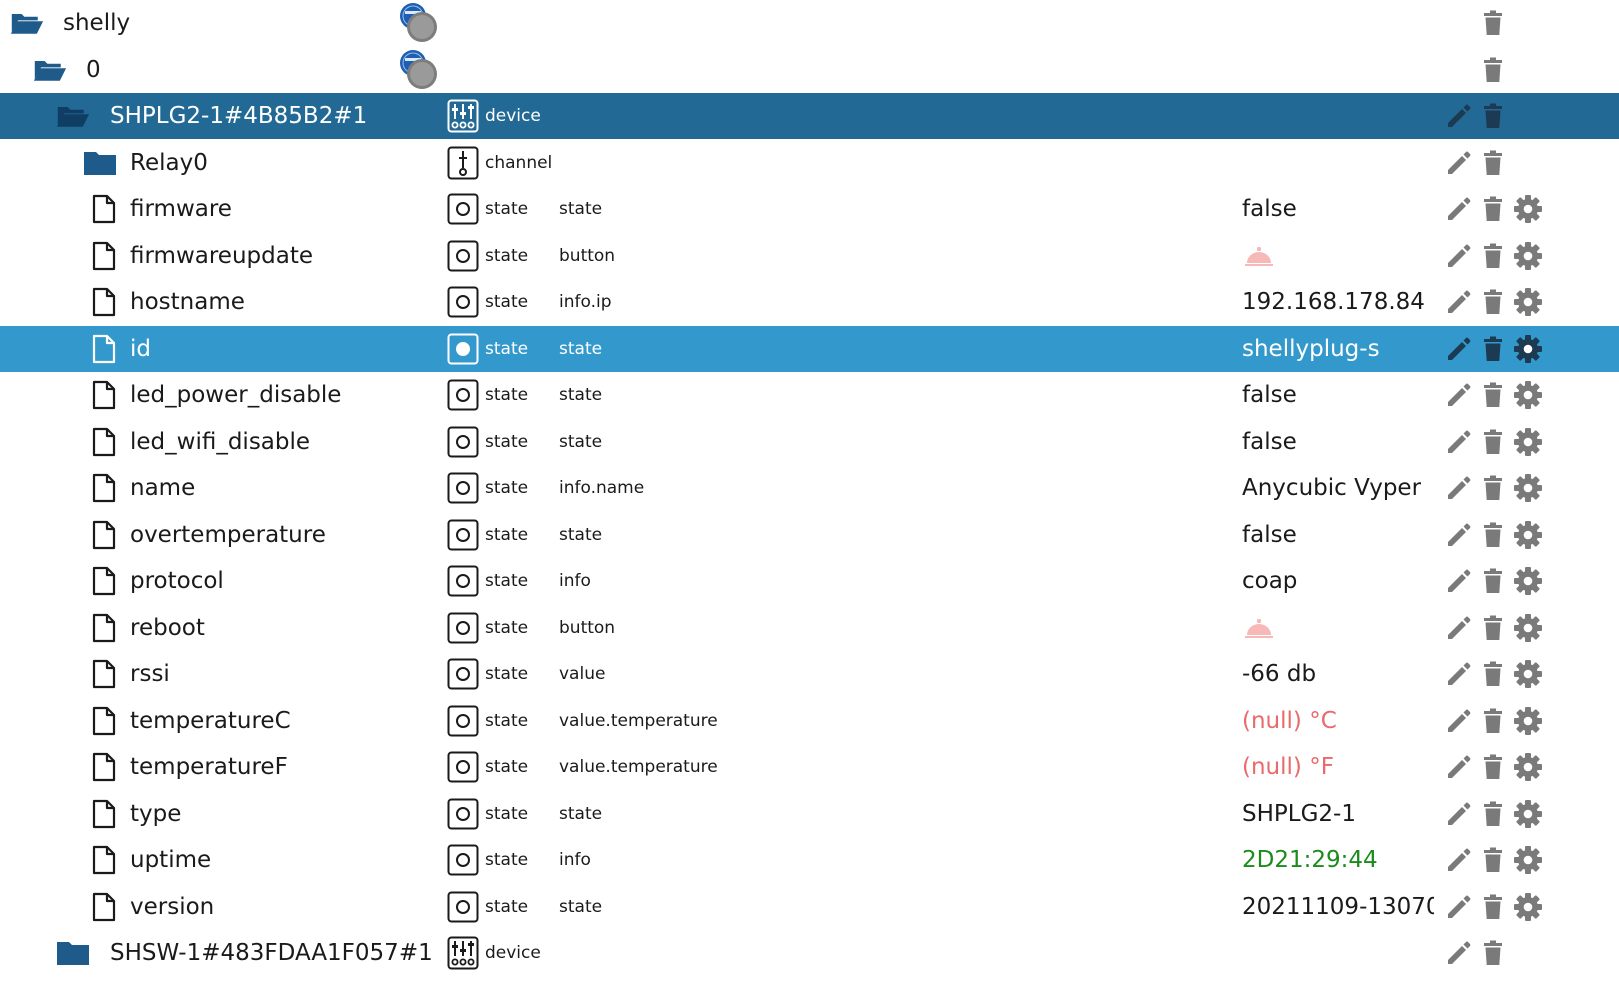  Describe the element at coordinates (1311, 349) in the screenshot. I see `state-value: shellyplug-s` at that location.